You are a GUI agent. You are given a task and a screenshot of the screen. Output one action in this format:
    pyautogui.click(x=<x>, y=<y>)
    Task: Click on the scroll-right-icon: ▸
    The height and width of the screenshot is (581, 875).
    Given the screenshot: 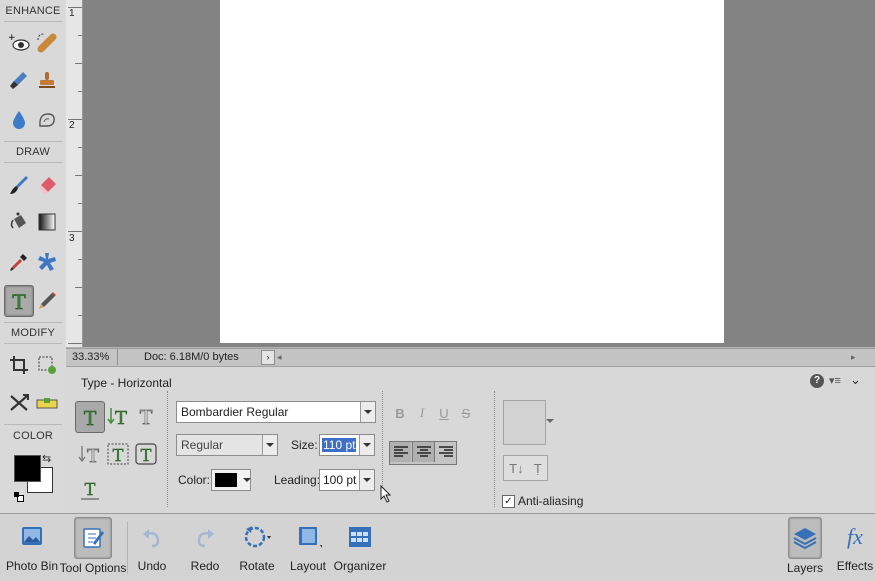 What is the action you would take?
    pyautogui.click(x=853, y=357)
    